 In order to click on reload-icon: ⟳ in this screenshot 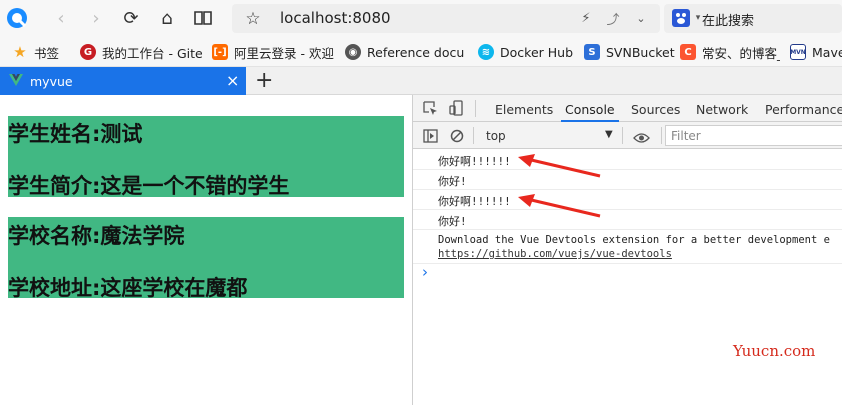, I will do `click(131, 18)`.